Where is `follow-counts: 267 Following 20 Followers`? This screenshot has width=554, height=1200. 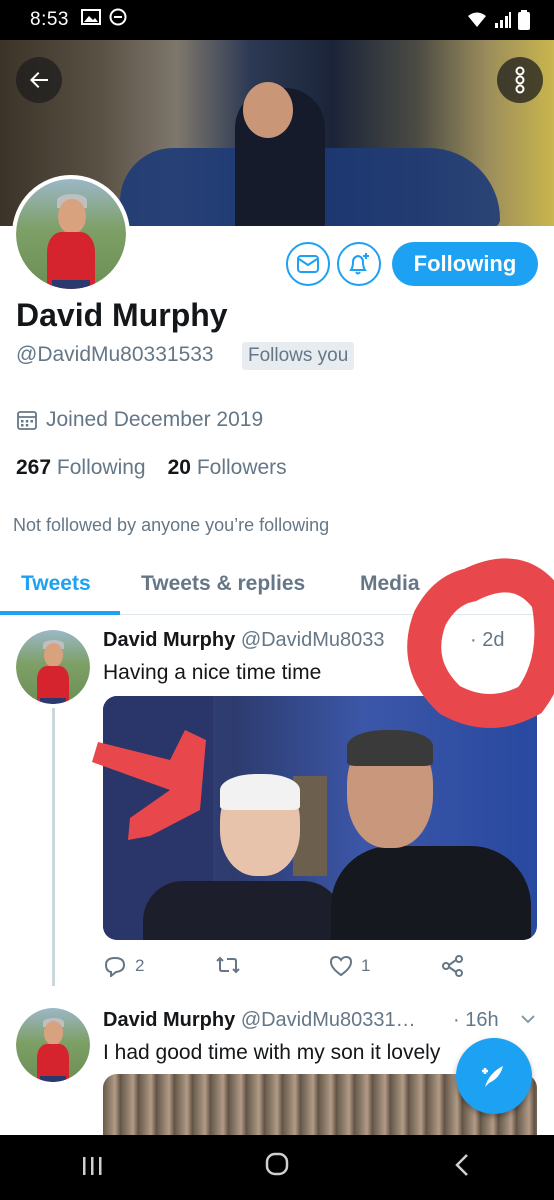
follow-counts: 267 Following 20 Followers is located at coordinates (151, 468).